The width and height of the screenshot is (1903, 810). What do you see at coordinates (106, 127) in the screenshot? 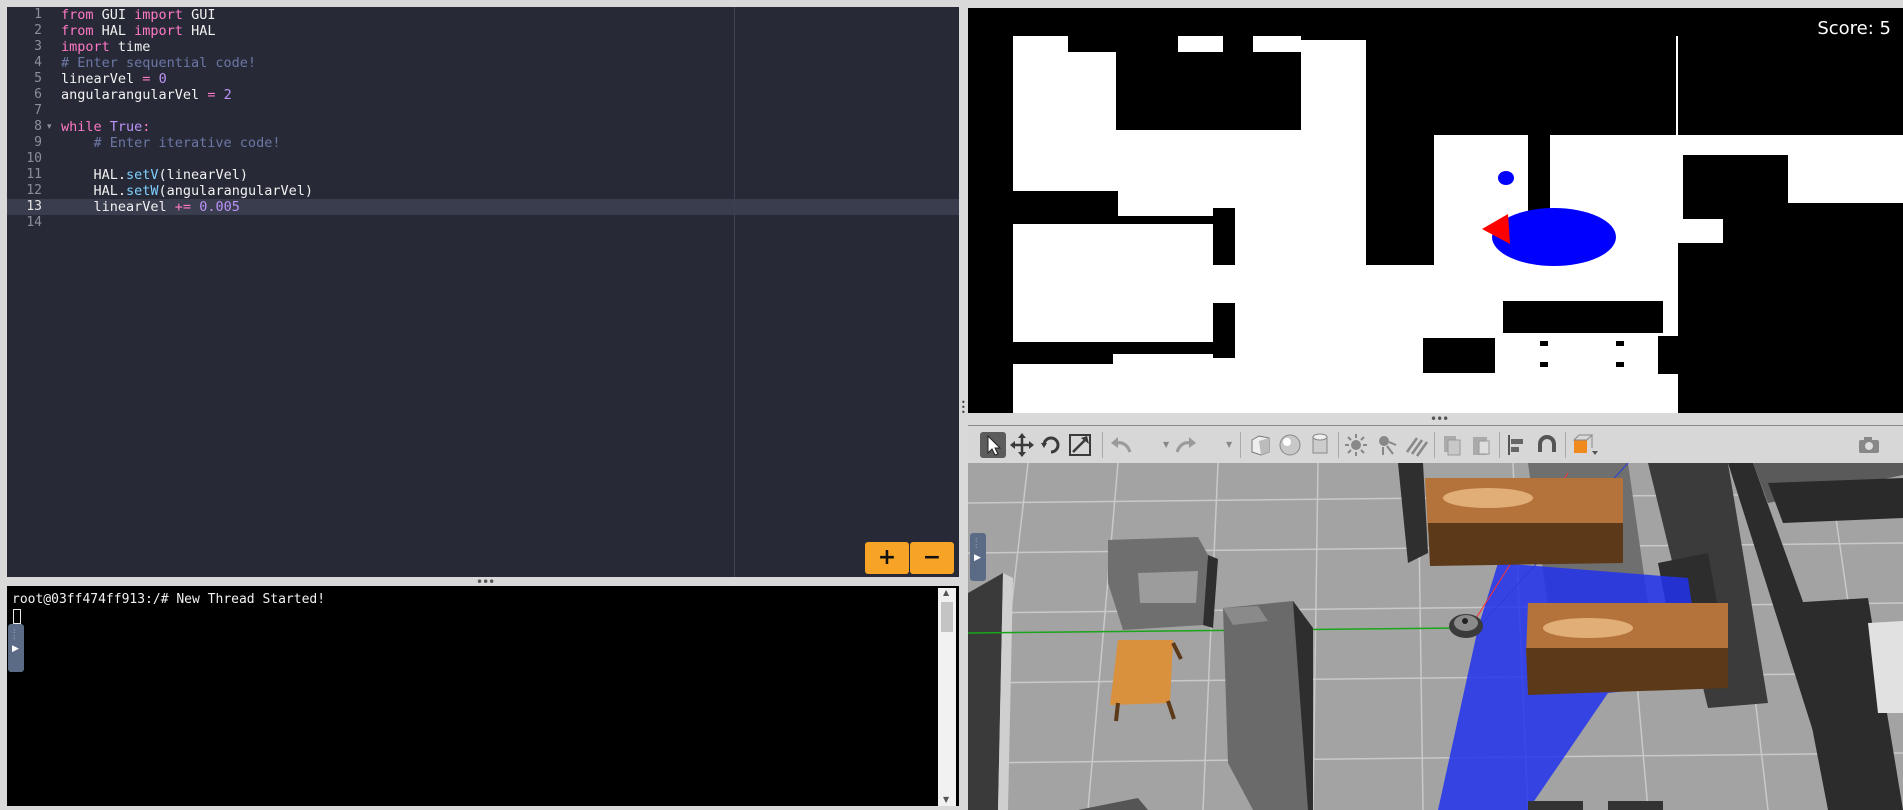
I see `code-line: while True:` at bounding box center [106, 127].